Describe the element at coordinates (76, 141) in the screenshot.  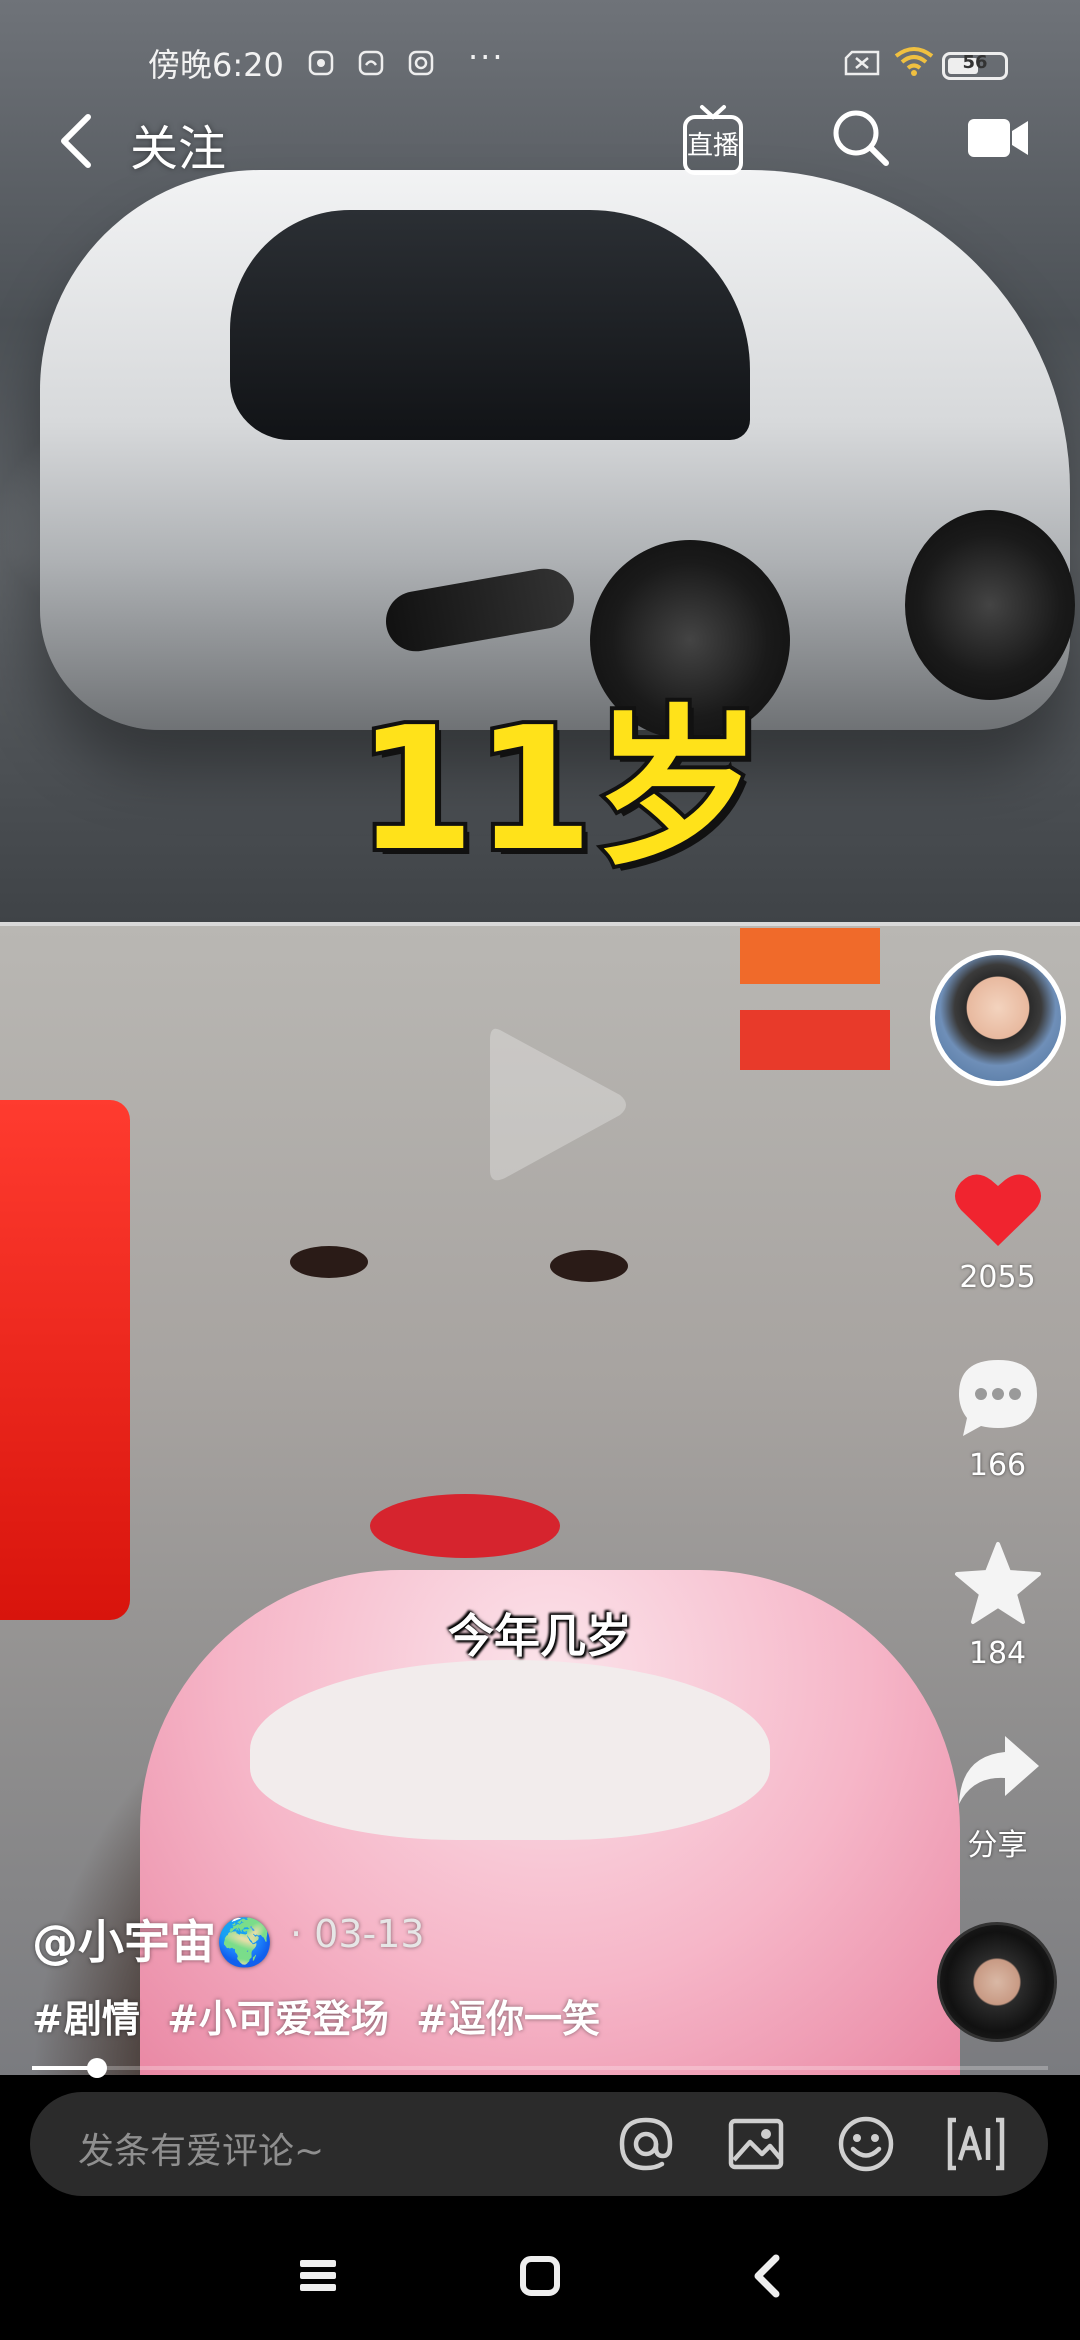
I see `back-arrow-icon` at that location.